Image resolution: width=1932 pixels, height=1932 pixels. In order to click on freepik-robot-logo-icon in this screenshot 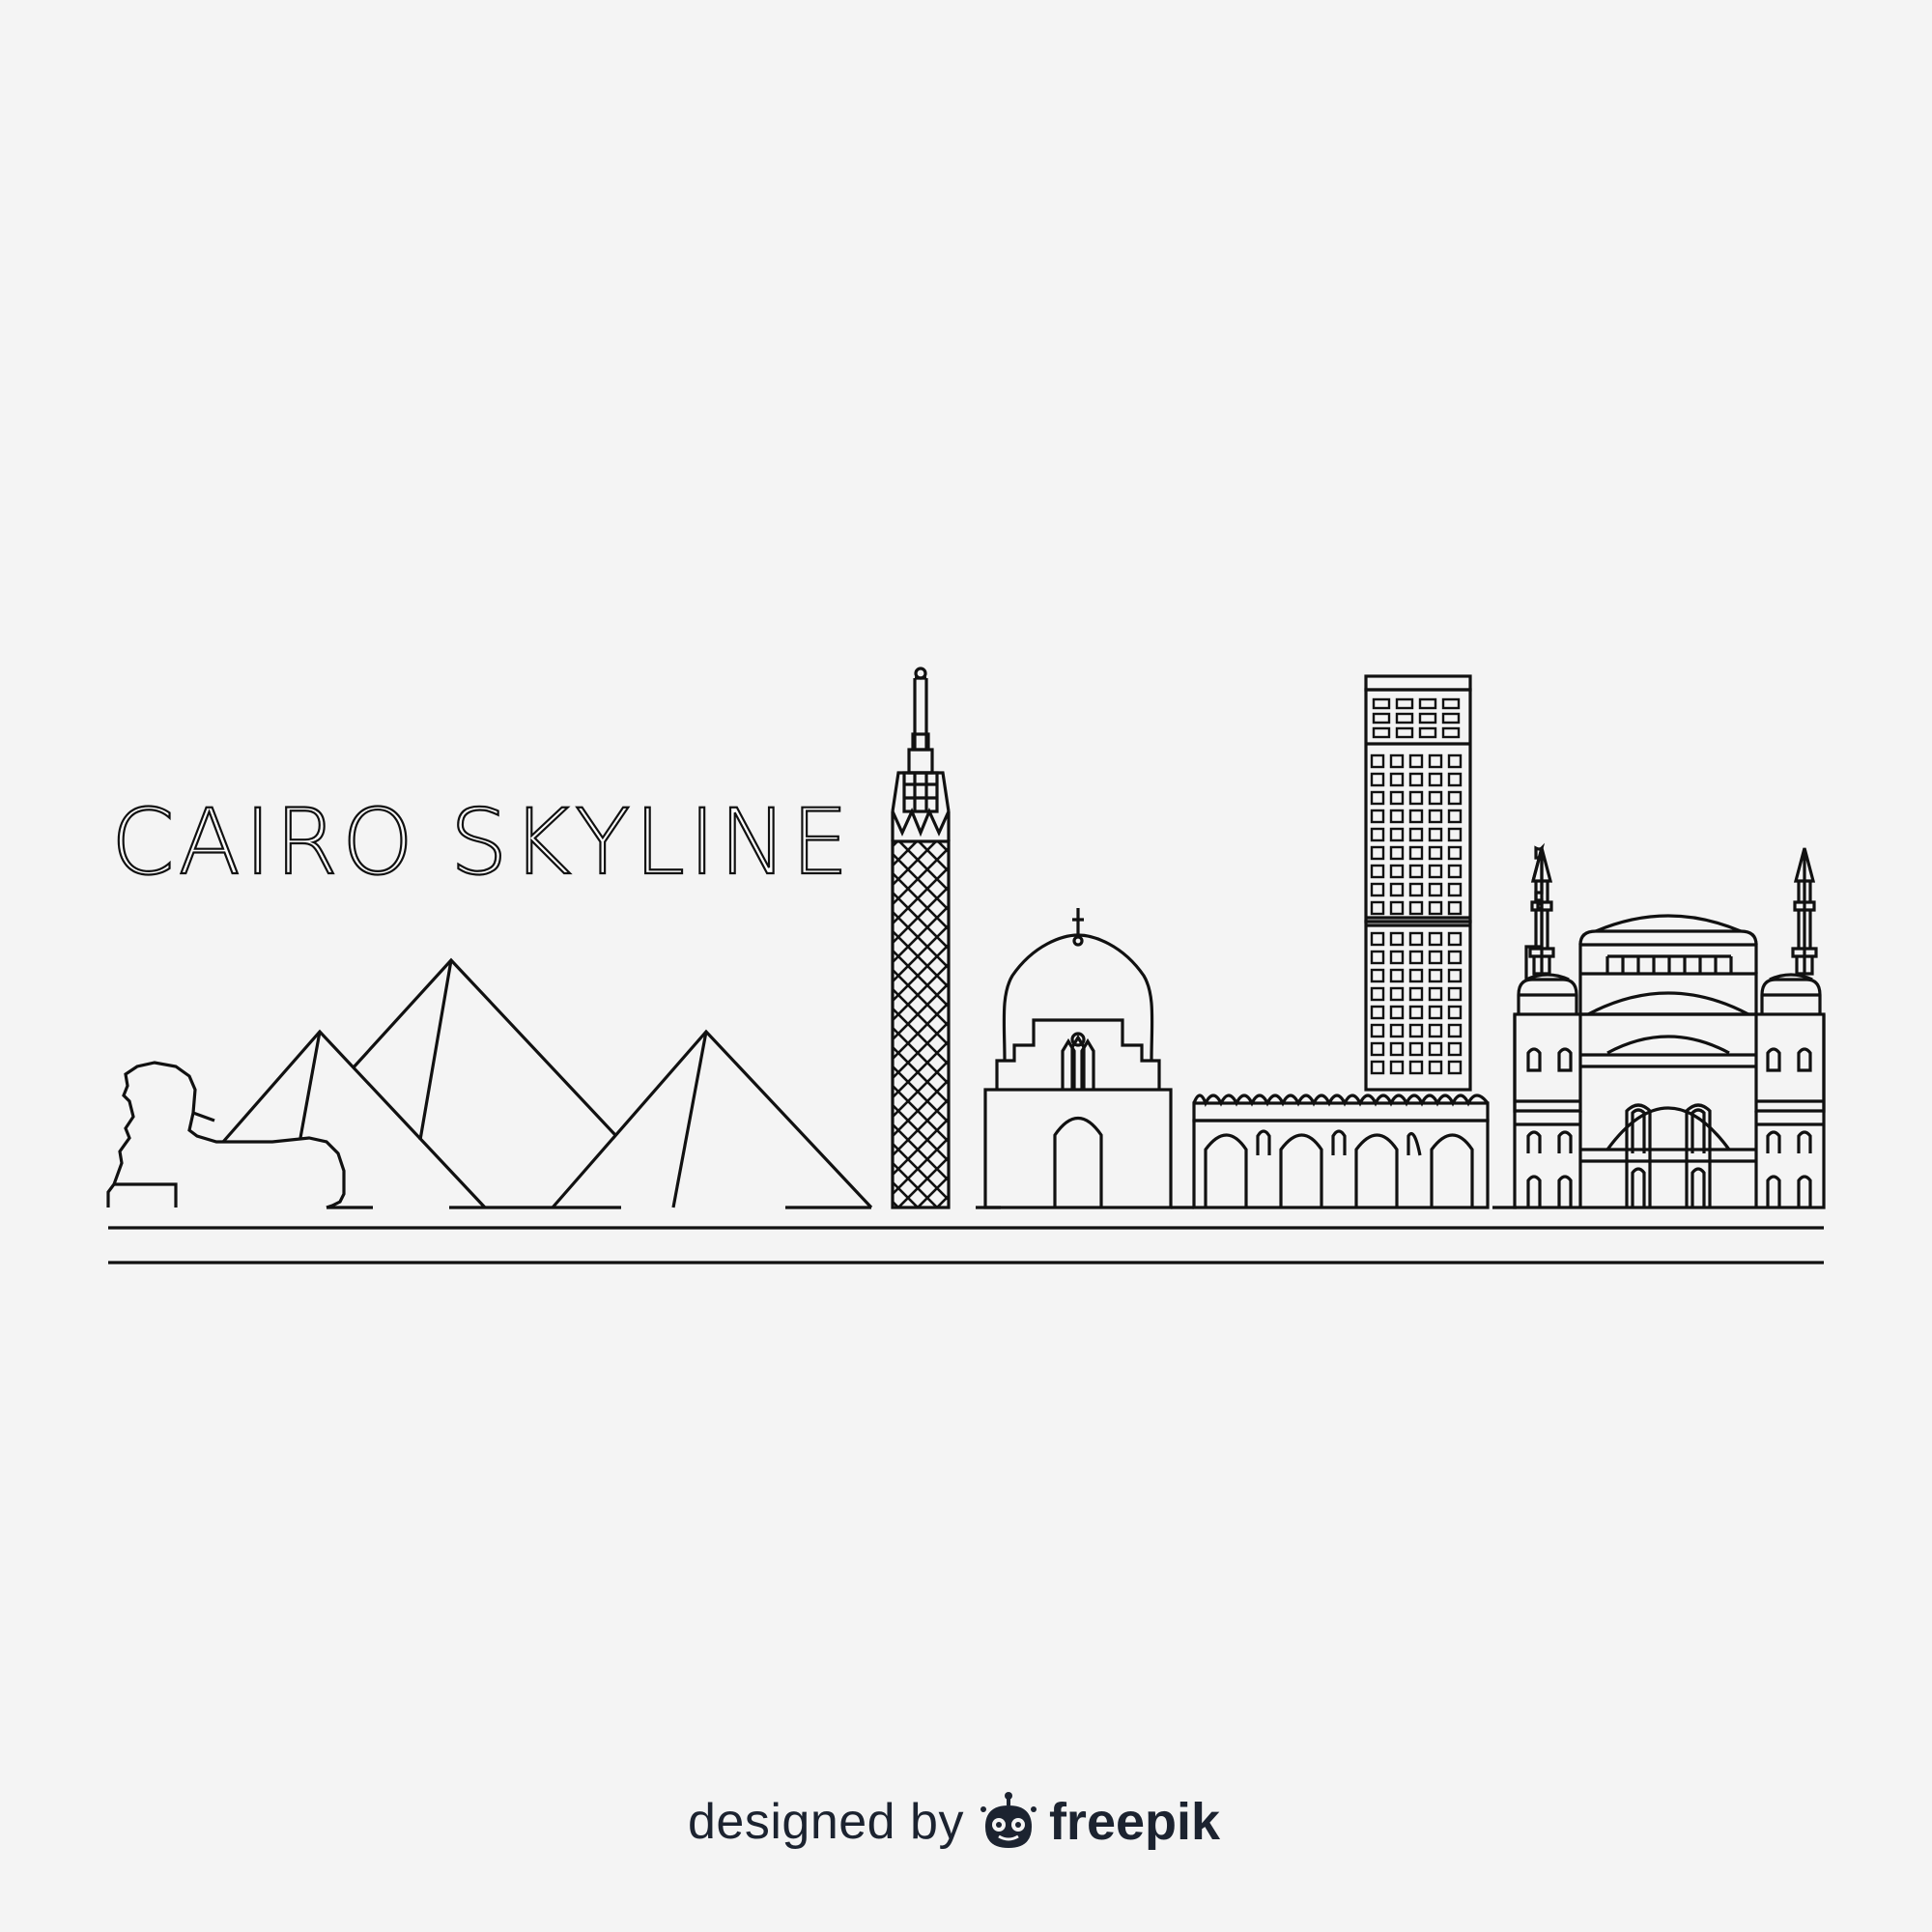, I will do `click(1008, 1820)`.